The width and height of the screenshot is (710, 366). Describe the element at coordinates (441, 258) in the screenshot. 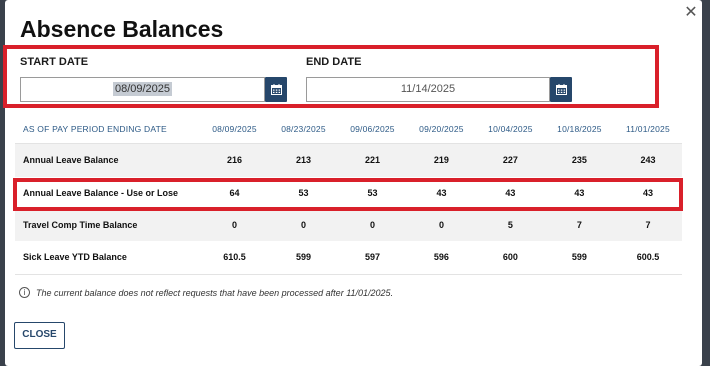

I see `table-cell: 596` at that location.